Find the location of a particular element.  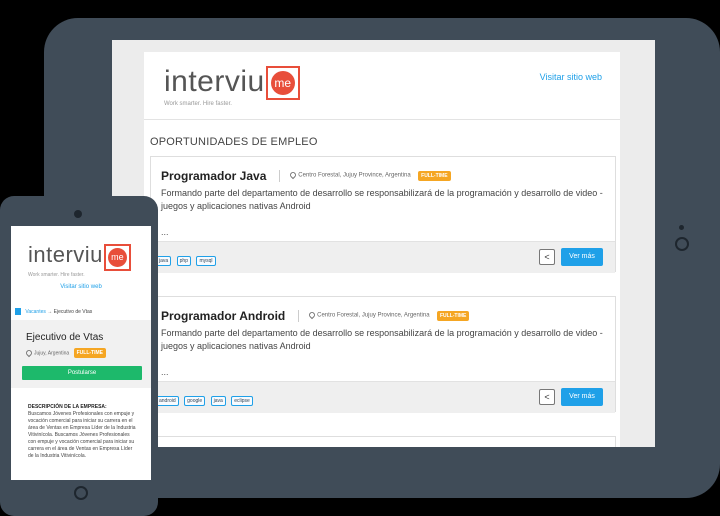

breadcrumb: Vacantes → Ejecutivo de Vtas is located at coordinates (53, 311).